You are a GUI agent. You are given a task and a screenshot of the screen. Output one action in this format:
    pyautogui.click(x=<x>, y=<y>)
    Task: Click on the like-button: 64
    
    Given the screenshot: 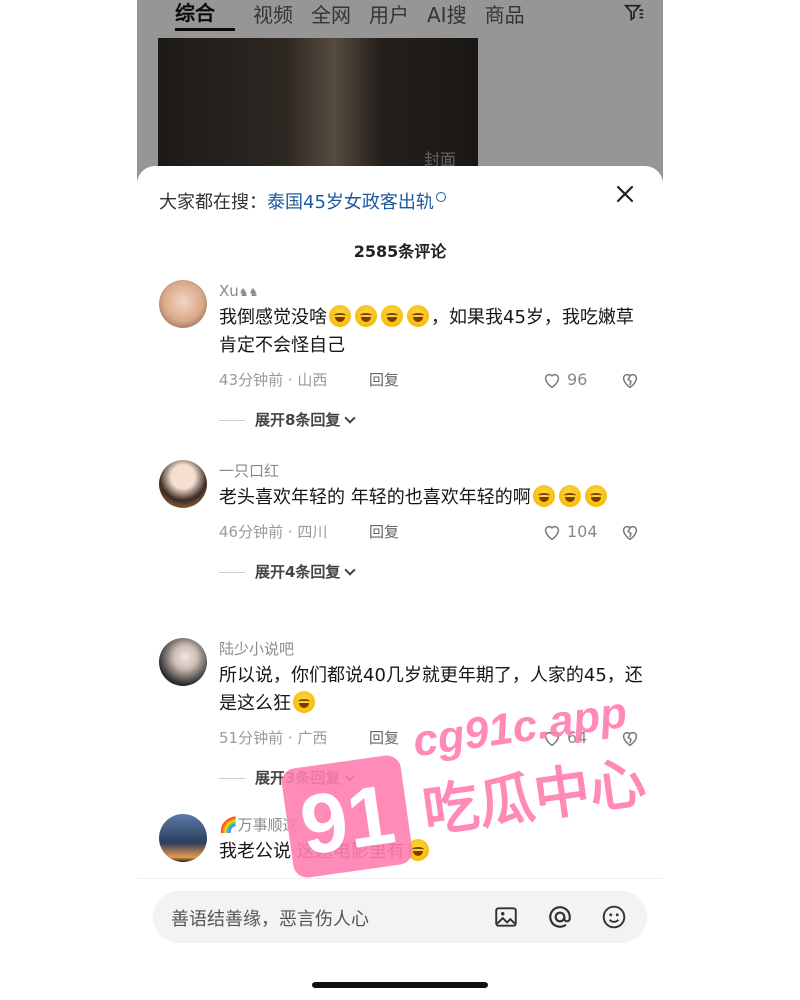 What is the action you would take?
    pyautogui.click(x=564, y=738)
    